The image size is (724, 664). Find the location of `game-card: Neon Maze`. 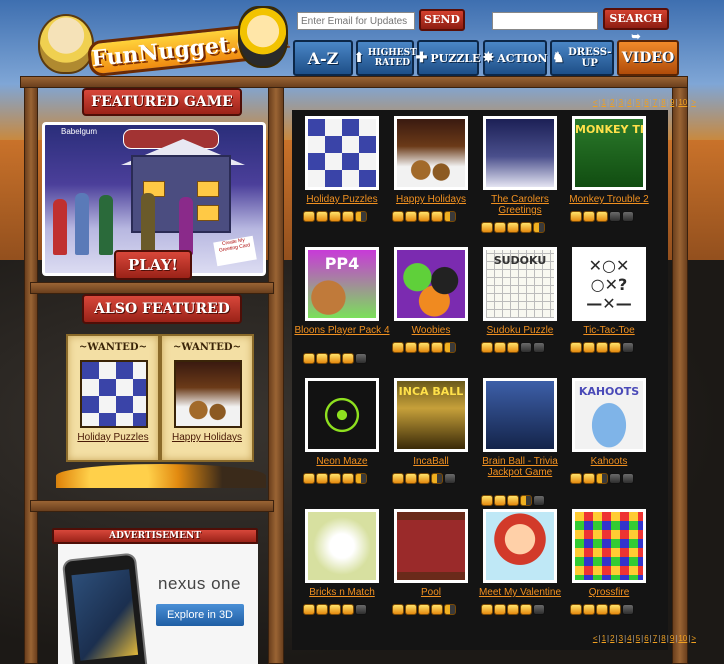

game-card: Neon Maze is located at coordinates (342, 440).